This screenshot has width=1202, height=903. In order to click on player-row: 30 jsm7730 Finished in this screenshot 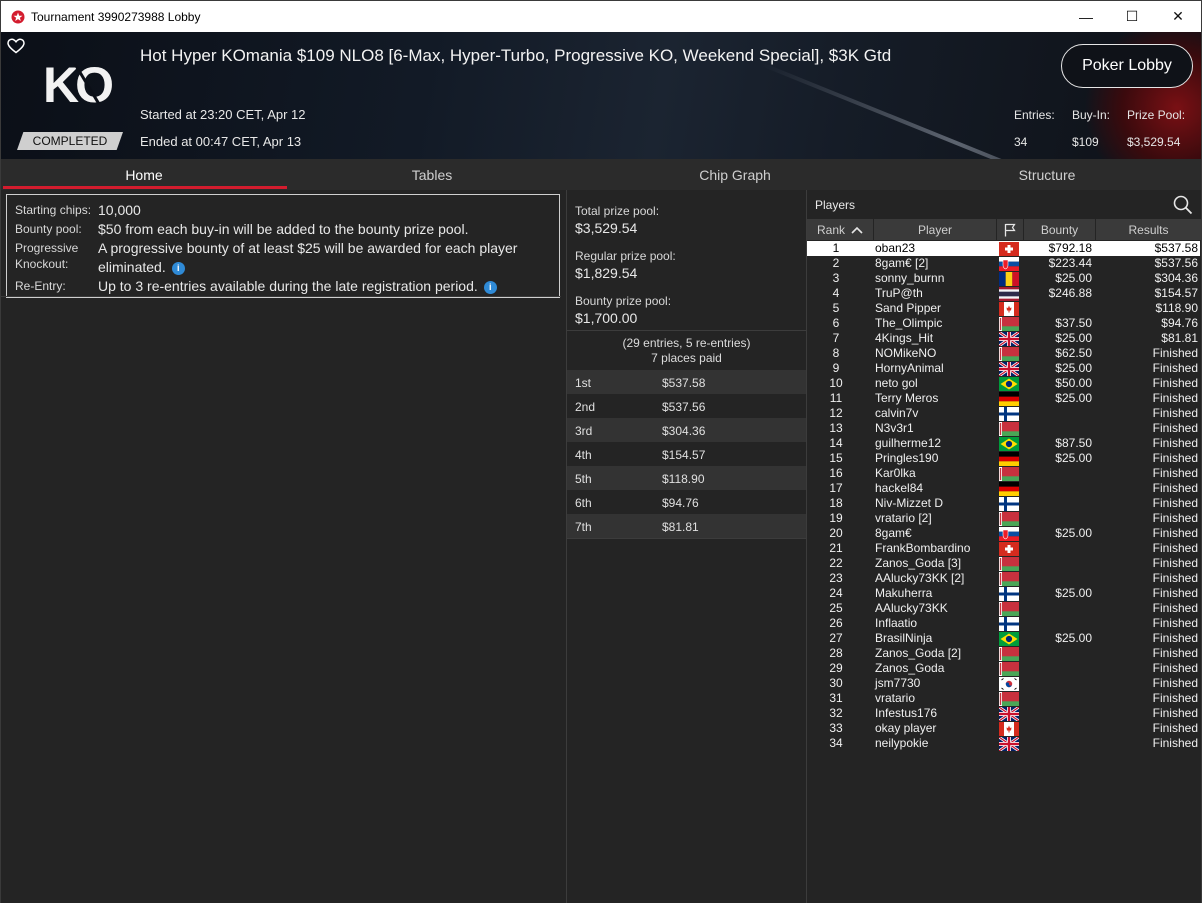, I will do `click(1003, 683)`.